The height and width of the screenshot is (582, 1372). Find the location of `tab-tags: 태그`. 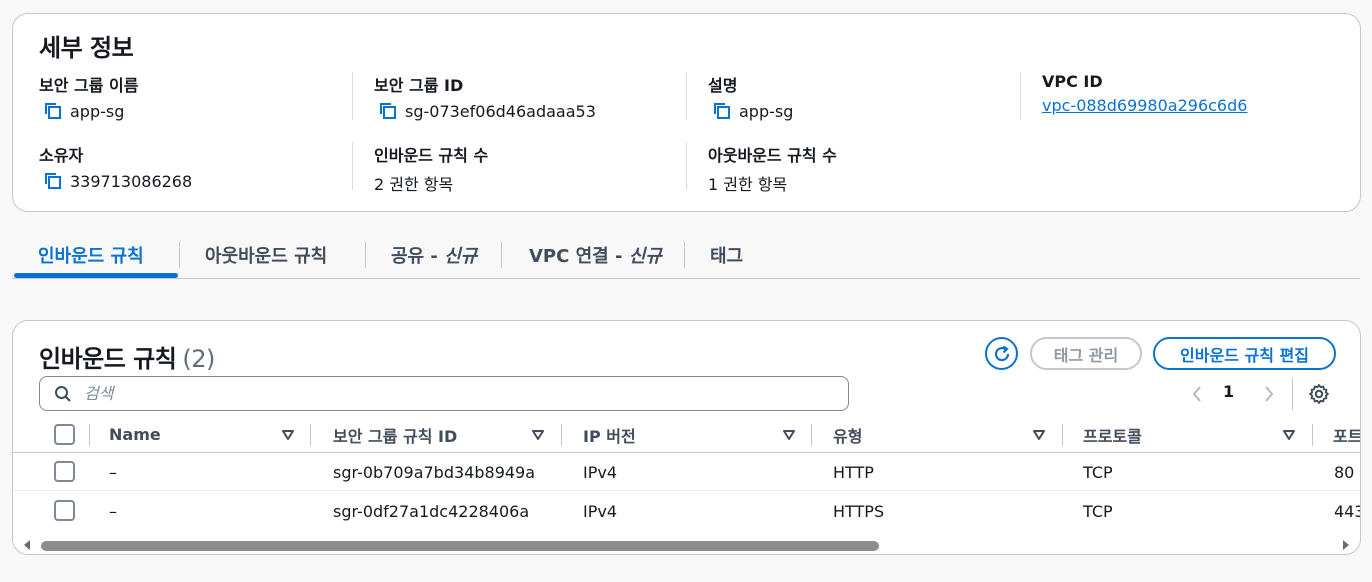

tab-tags: 태그 is located at coordinates (726, 255).